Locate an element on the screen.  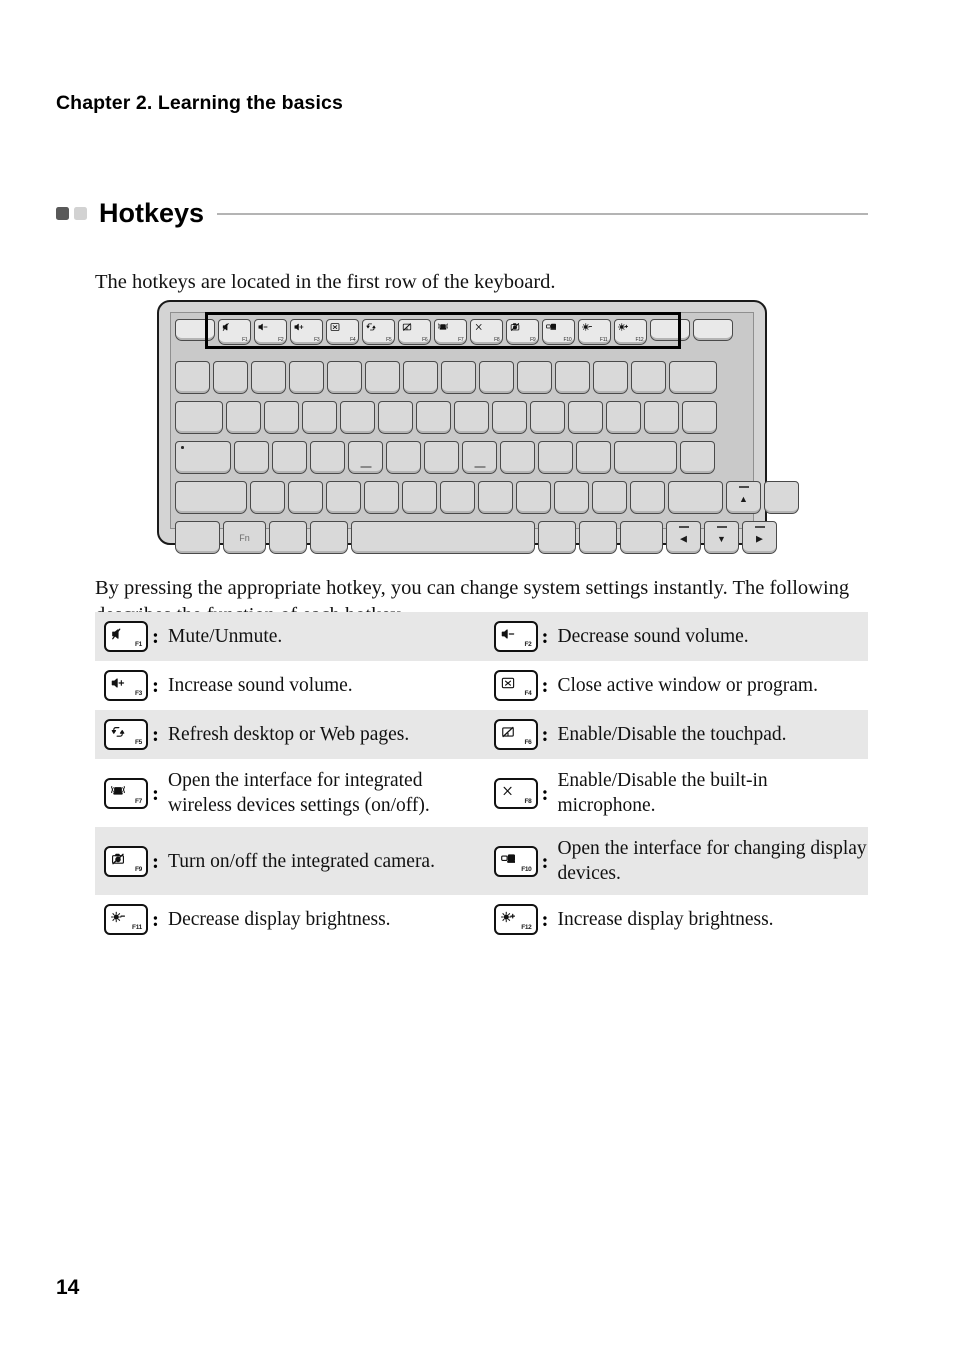
keyboard-key-ctrl-right is located at coordinates (641, 537).